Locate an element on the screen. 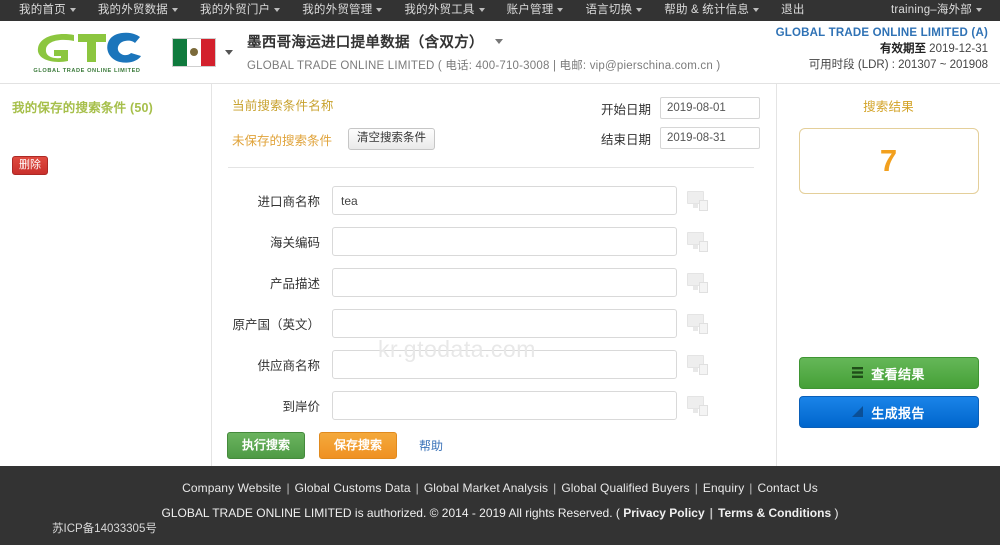  field-label-product-description: 产品描述 is located at coordinates (294, 284).